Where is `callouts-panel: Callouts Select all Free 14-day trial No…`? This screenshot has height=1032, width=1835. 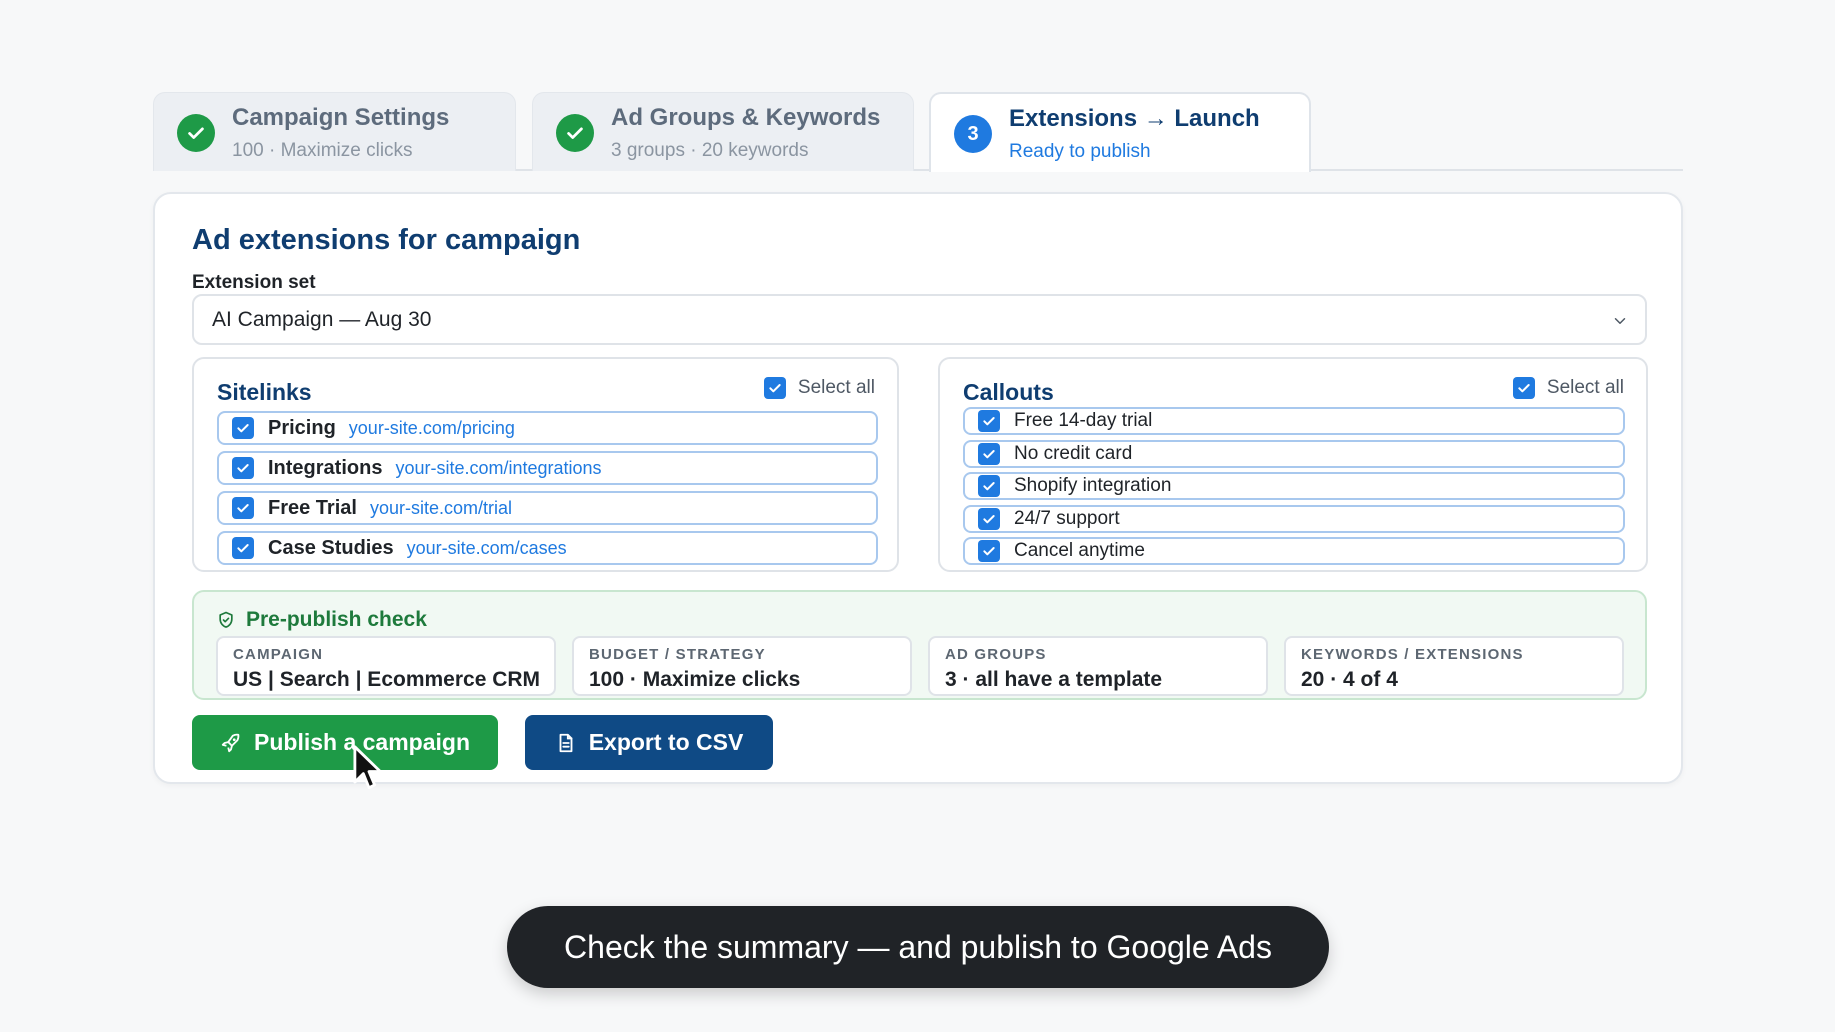
callouts-panel: Callouts Select all Free 14-day trial No… is located at coordinates (1293, 464).